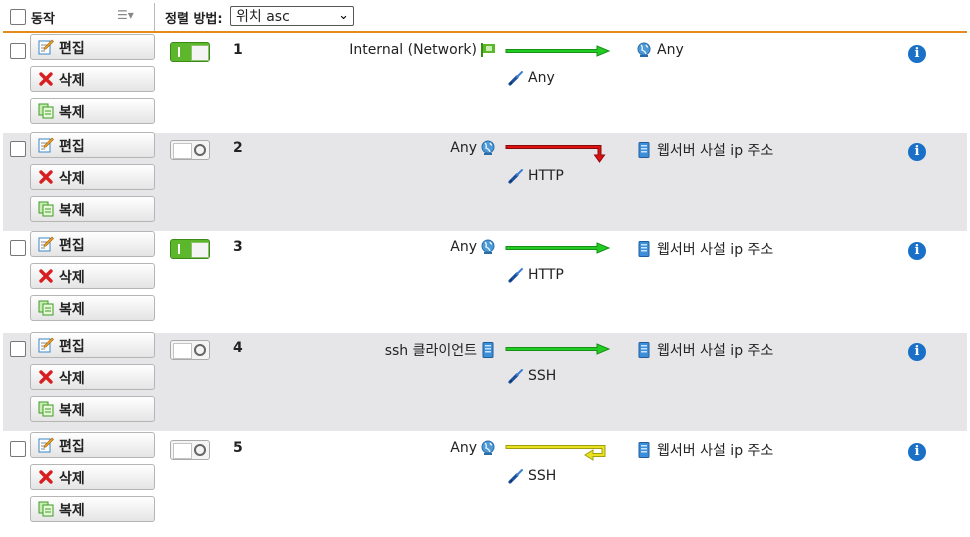 This screenshot has height=537, width=970. I want to click on sort-label: 정렬 방법:, so click(194, 19).